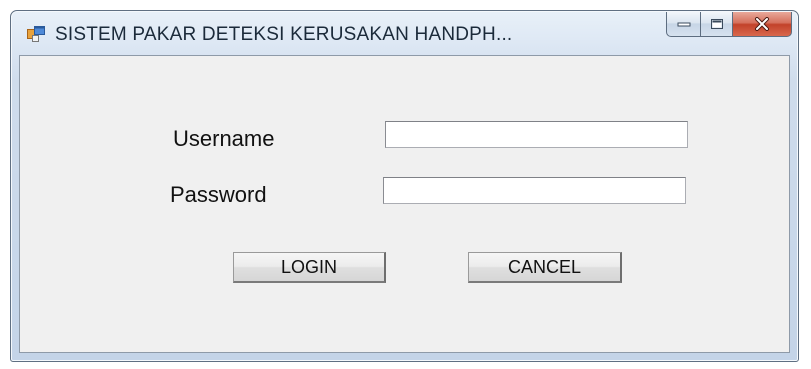 This screenshot has width=811, height=369. Describe the element at coordinates (534, 190) in the screenshot. I see `password-input` at that location.